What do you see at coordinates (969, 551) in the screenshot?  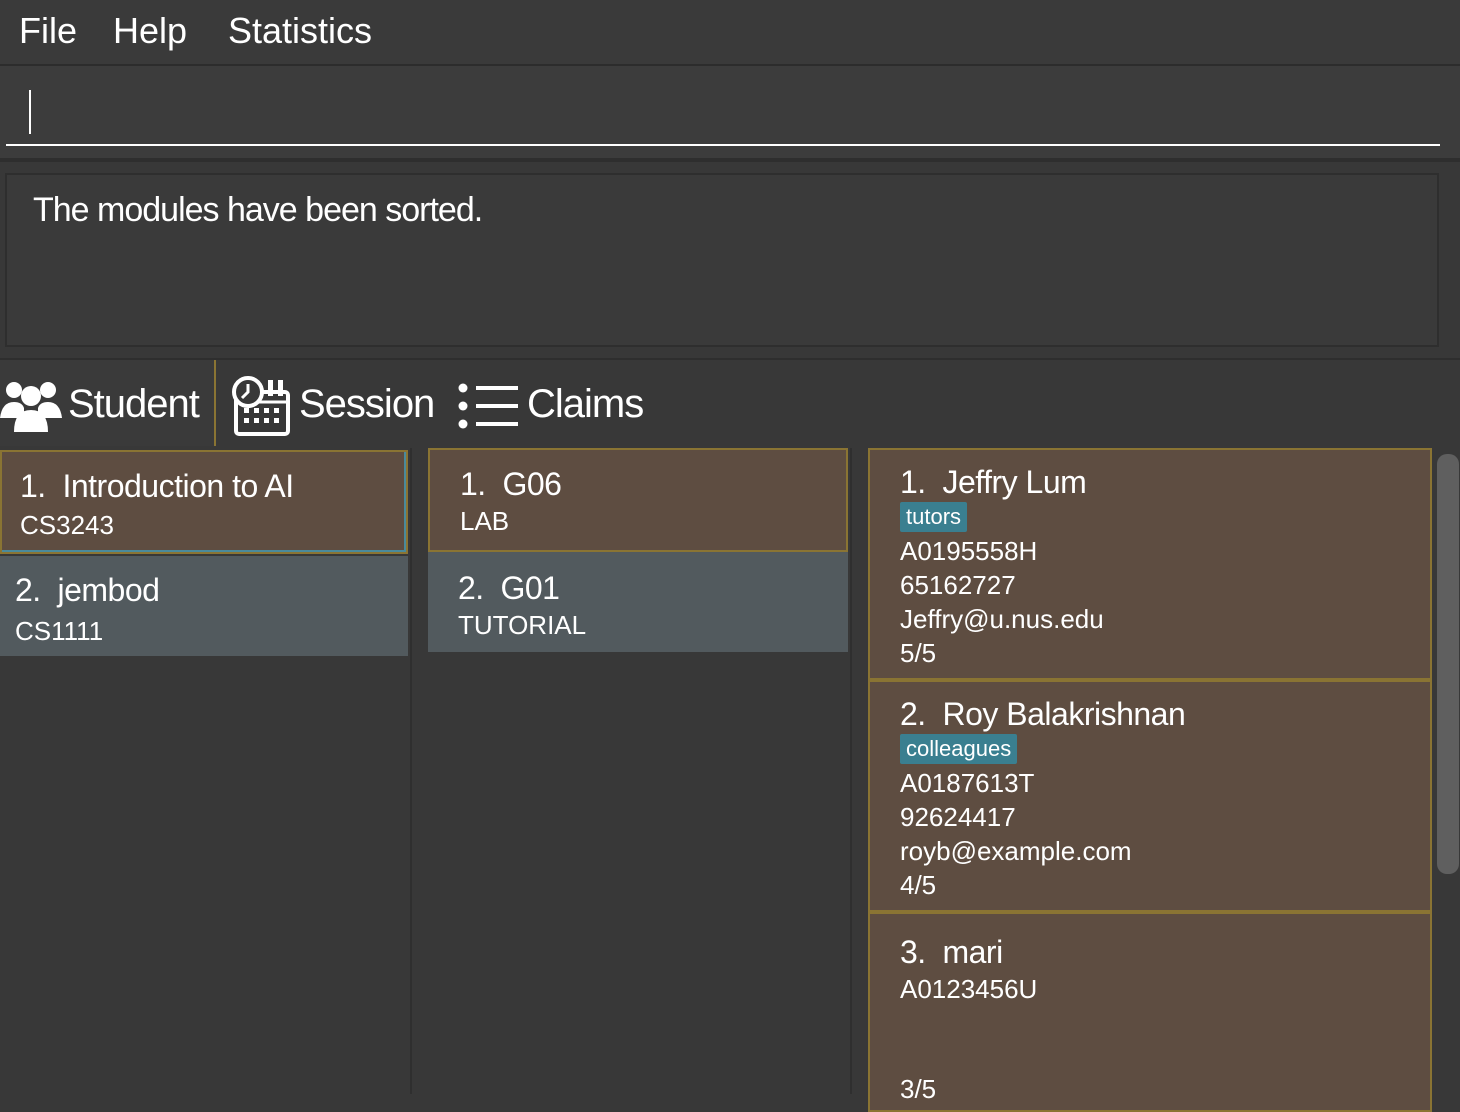 I see `student-matric: A0195558H` at bounding box center [969, 551].